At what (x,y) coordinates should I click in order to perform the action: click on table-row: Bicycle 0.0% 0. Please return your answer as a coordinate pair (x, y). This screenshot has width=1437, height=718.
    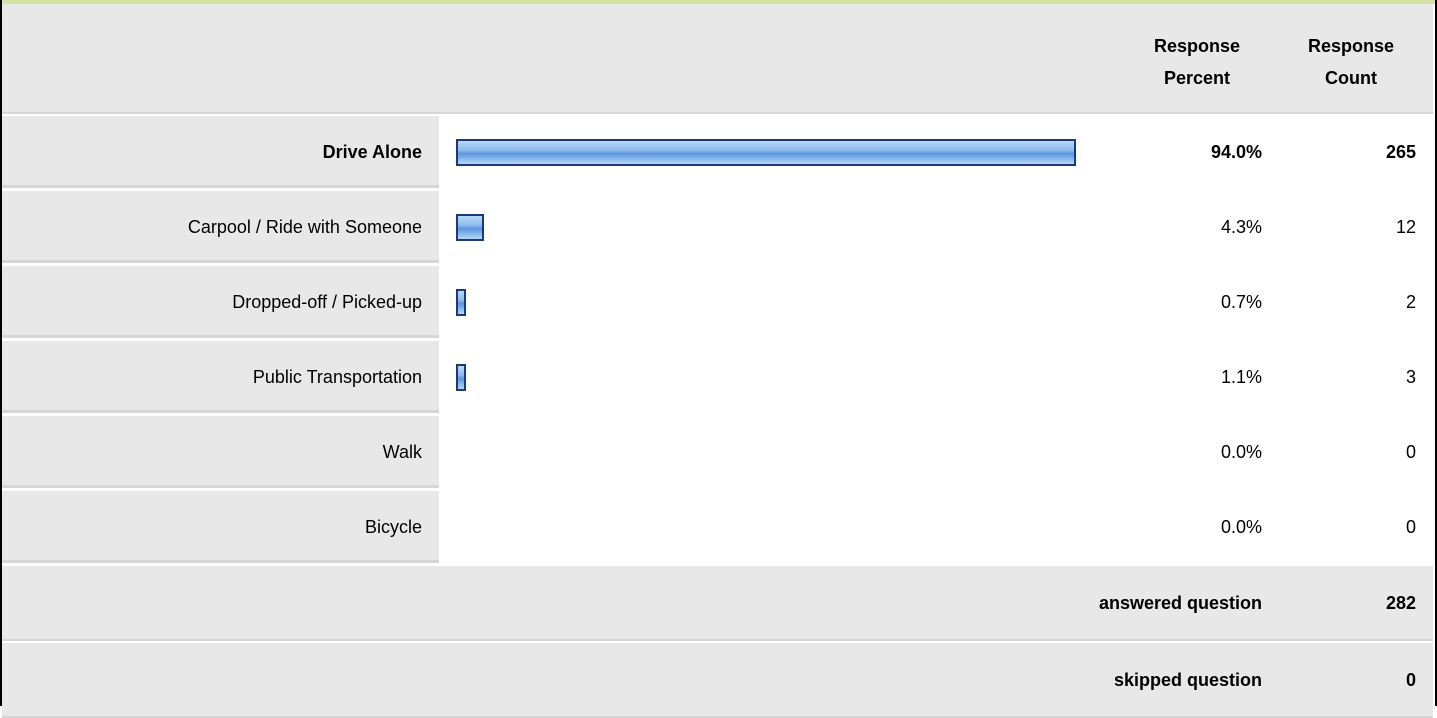
    Looking at the image, I should click on (717, 527).